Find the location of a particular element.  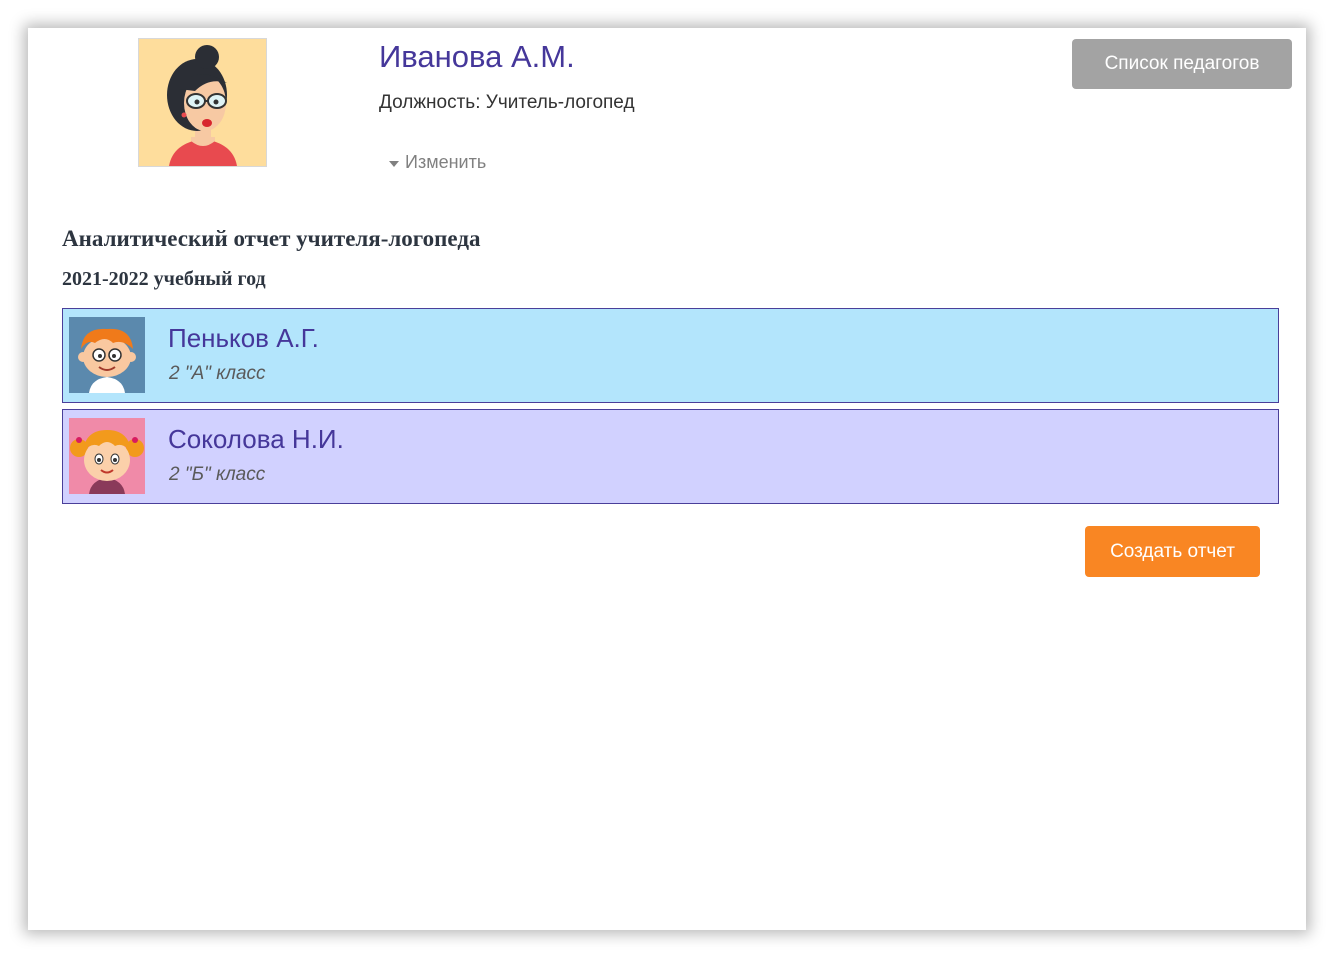

teachers-list-button: Список педагогов is located at coordinates (1182, 64).